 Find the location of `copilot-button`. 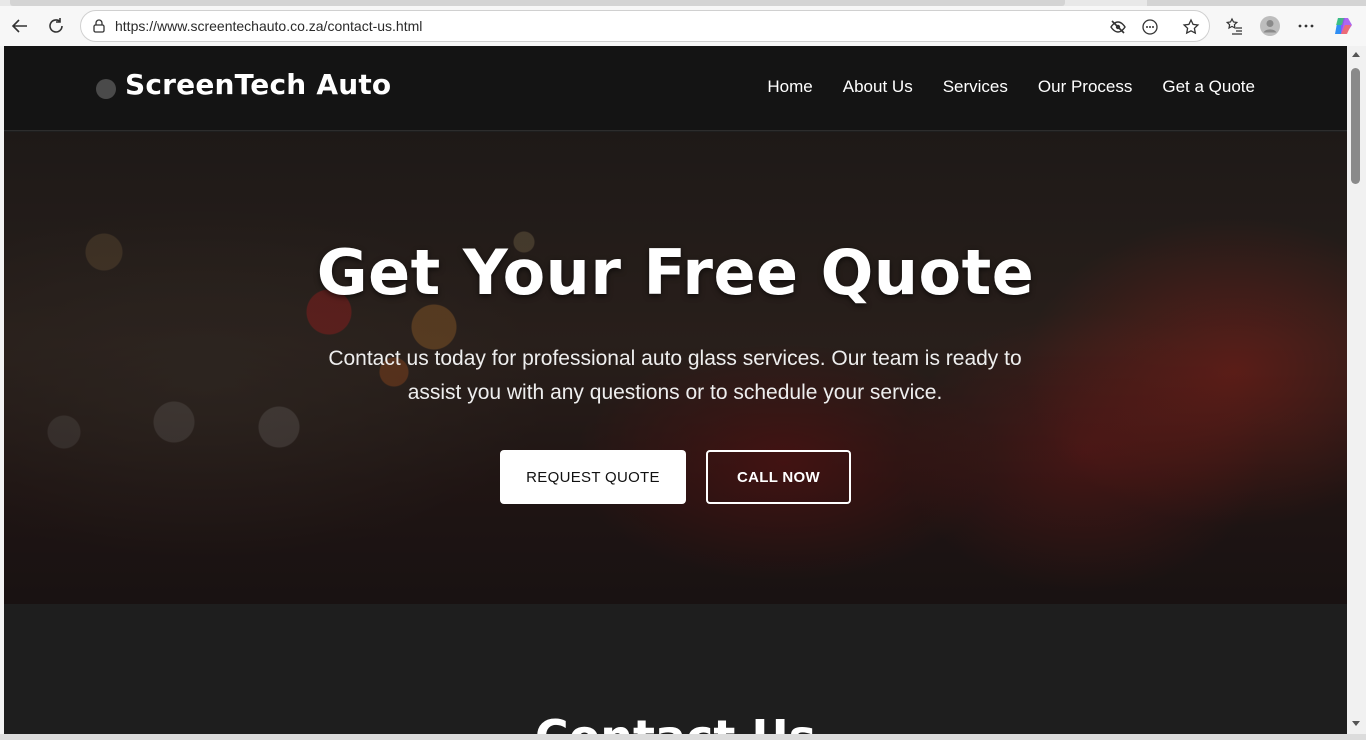

copilot-button is located at coordinates (1343, 26).